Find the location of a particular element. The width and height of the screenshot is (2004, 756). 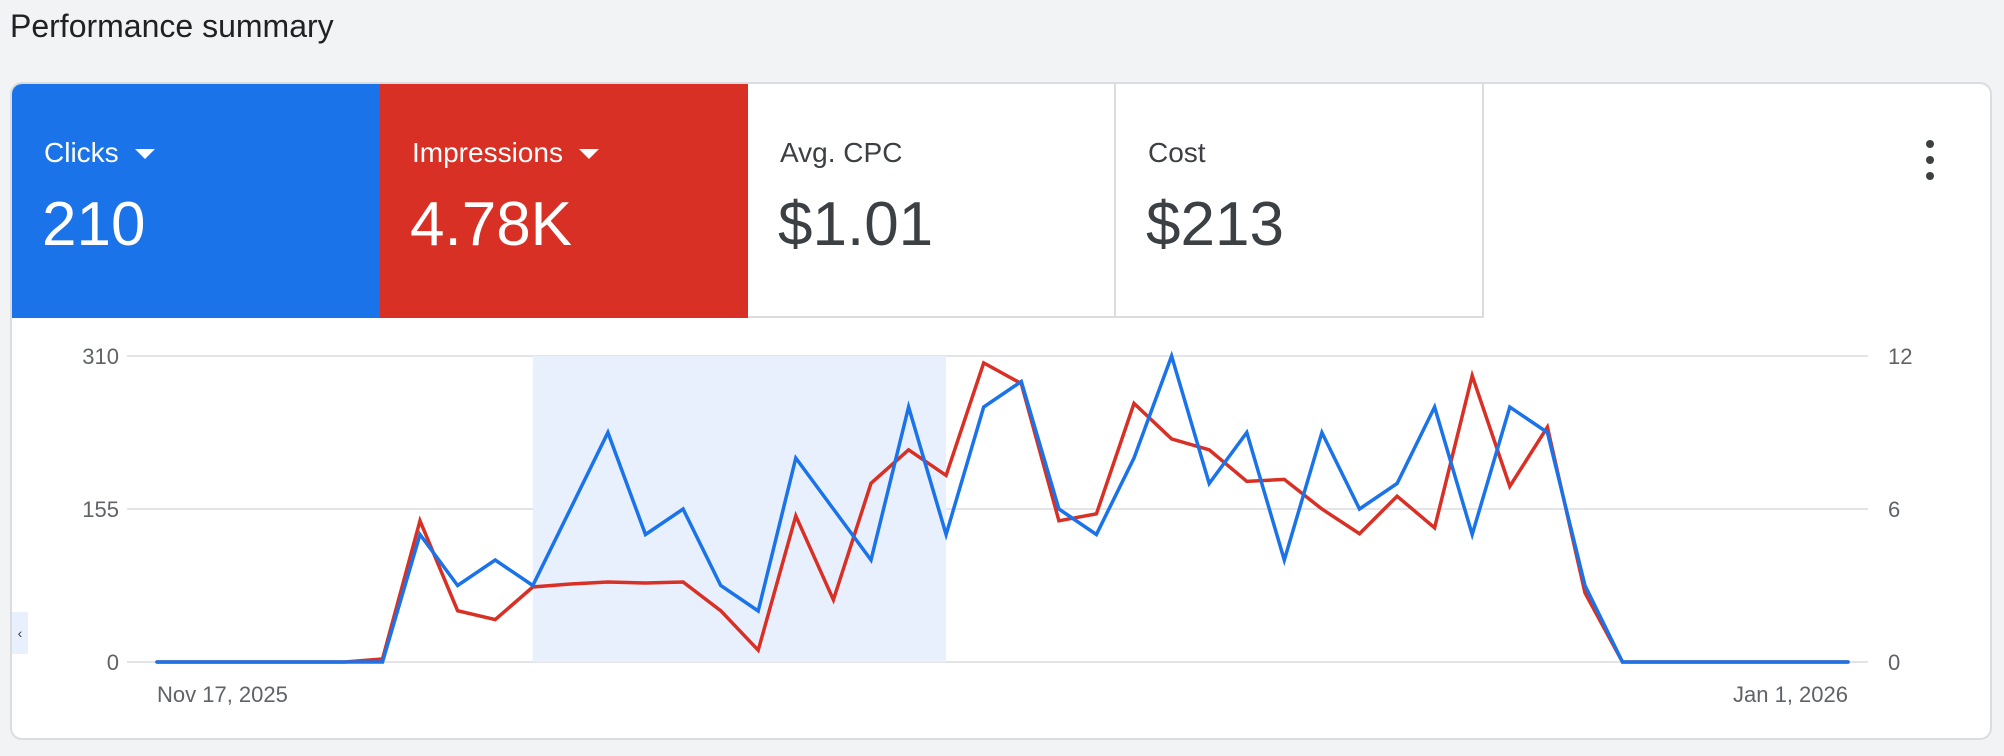

y-right-tick-label: 12 is located at coordinates (1900, 356).